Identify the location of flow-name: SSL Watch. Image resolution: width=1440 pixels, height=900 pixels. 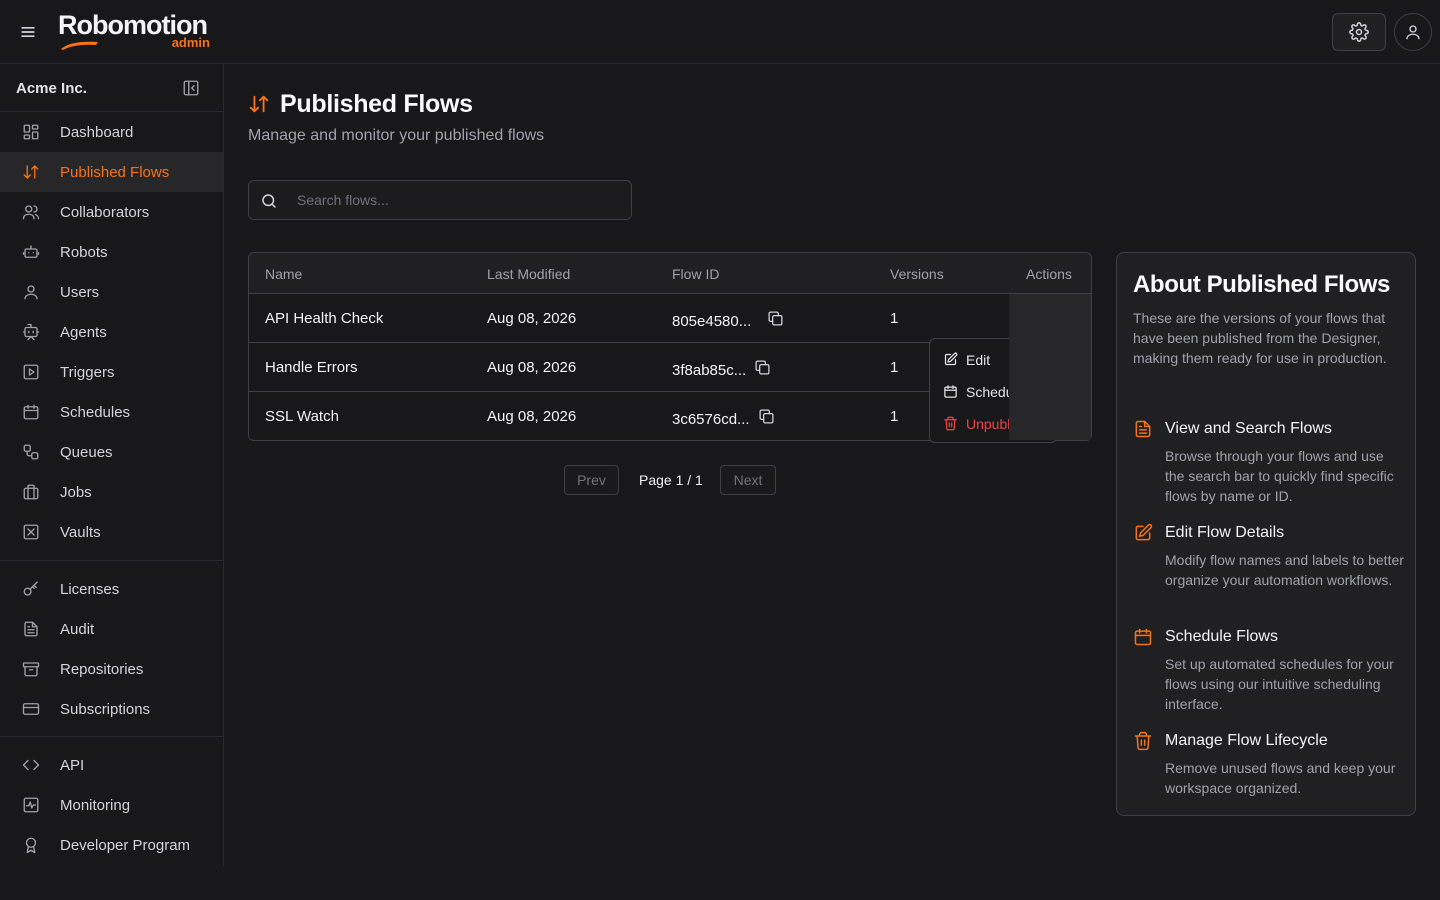
(302, 416).